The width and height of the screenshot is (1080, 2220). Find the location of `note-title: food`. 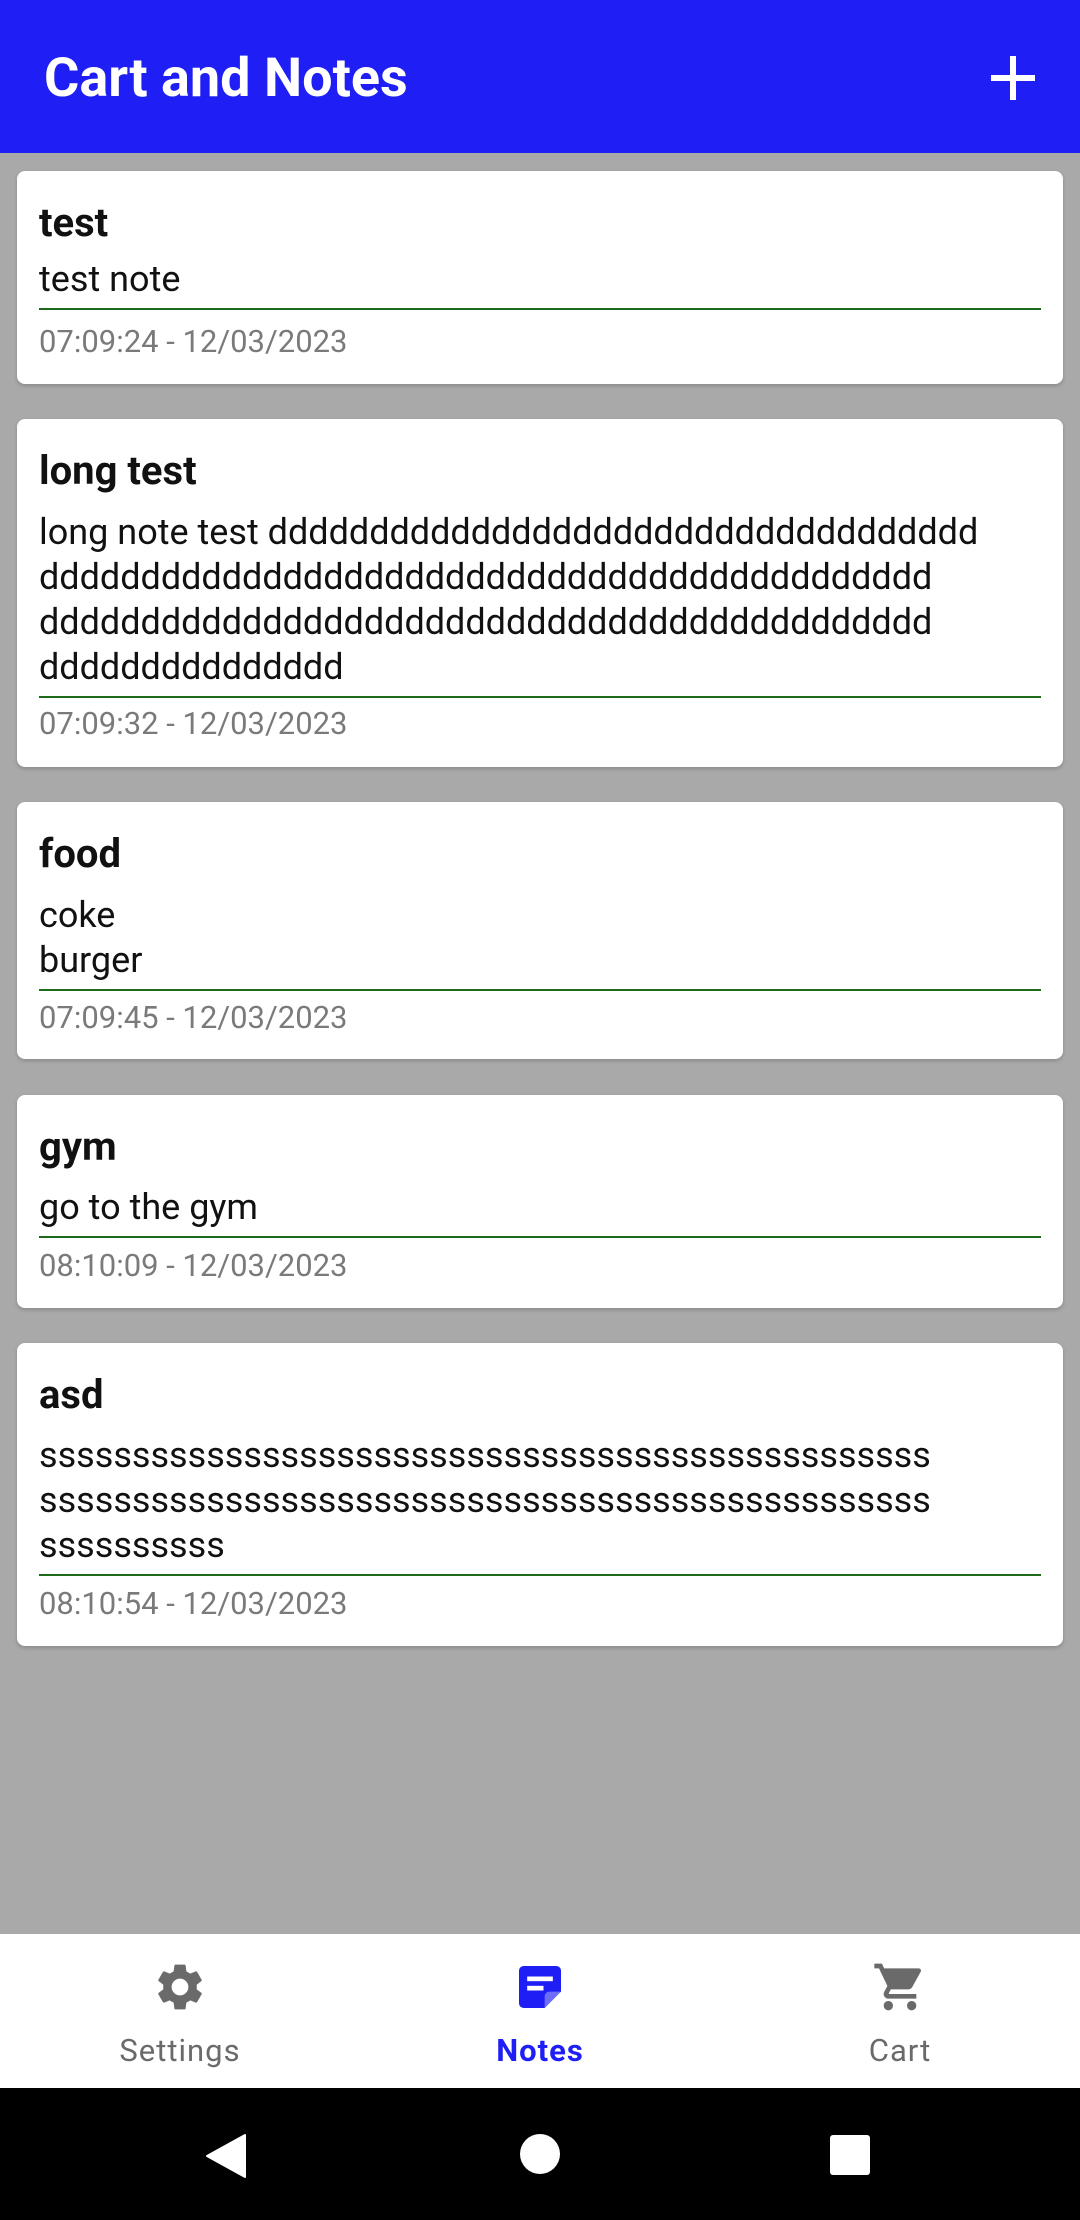

note-title: food is located at coordinates (80, 853).